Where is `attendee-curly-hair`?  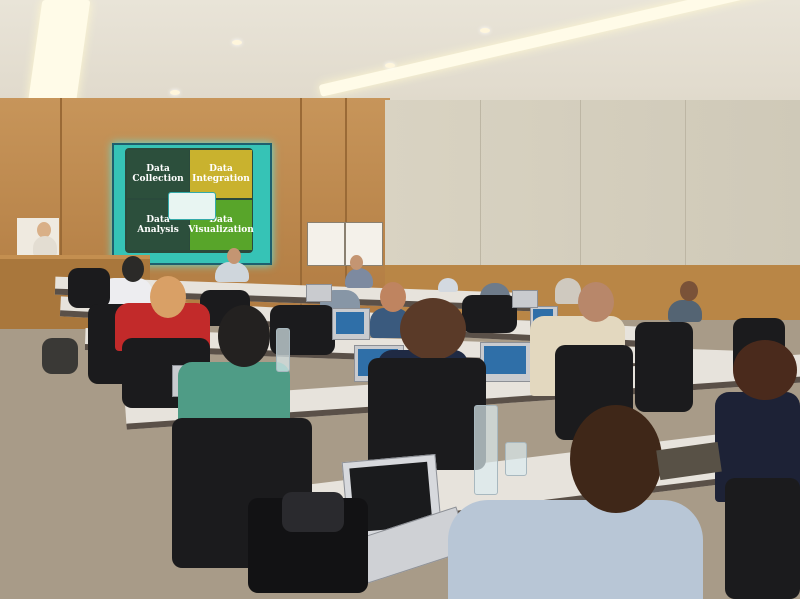 attendee-curly-hair is located at coordinates (433, 329).